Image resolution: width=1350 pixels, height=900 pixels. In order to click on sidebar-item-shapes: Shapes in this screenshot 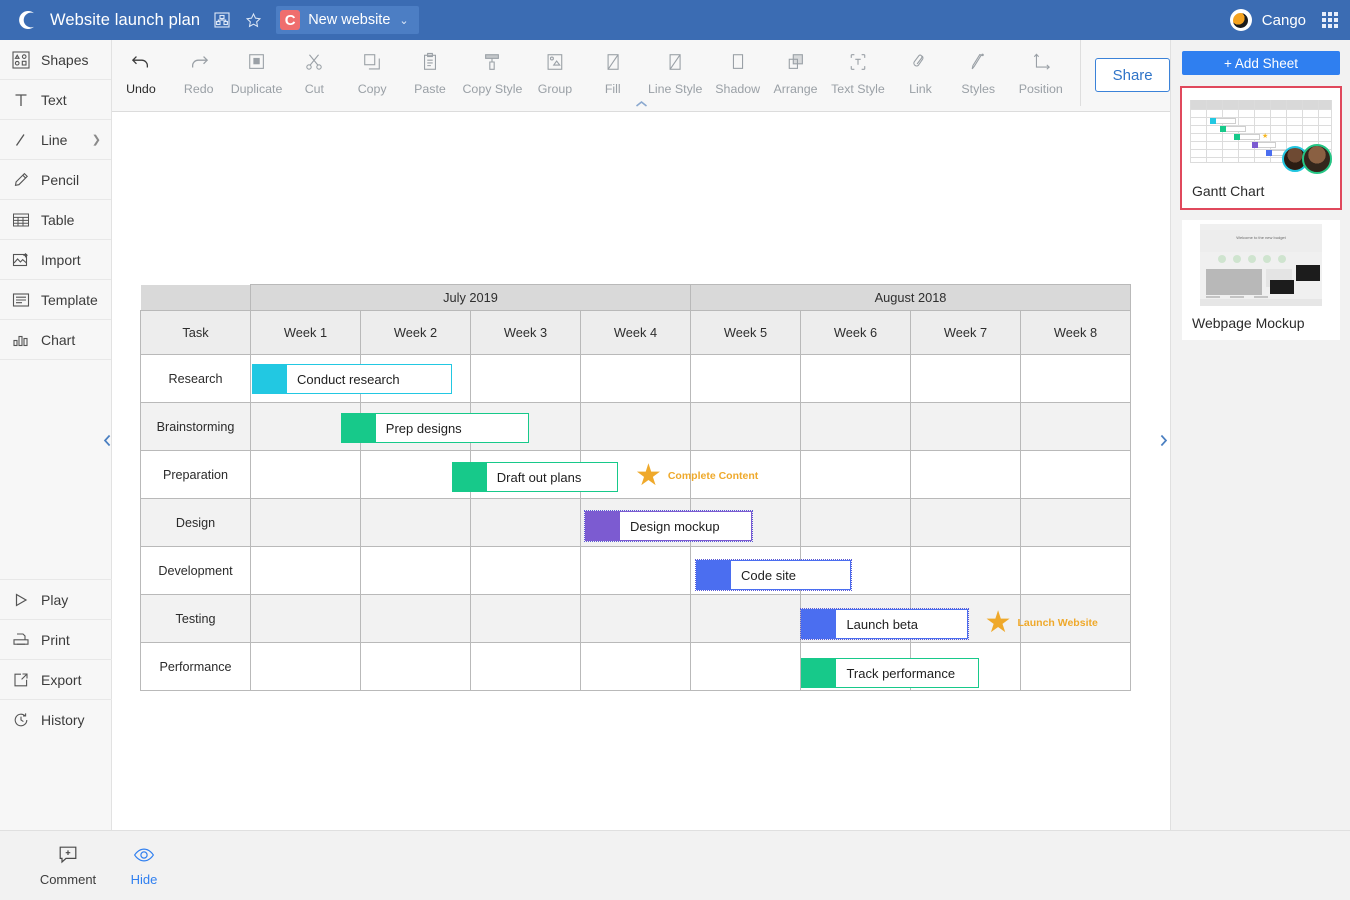, I will do `click(55, 60)`.